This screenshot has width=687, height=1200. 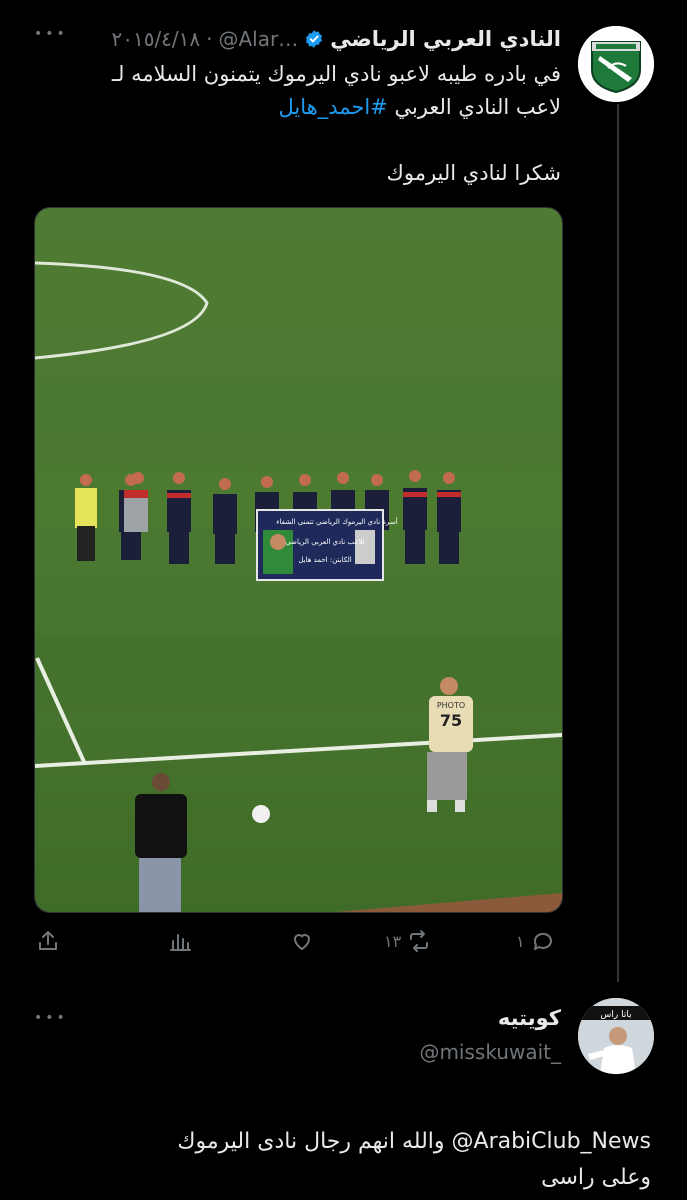 I want to click on verified-badge-icon, so click(x=314, y=39).